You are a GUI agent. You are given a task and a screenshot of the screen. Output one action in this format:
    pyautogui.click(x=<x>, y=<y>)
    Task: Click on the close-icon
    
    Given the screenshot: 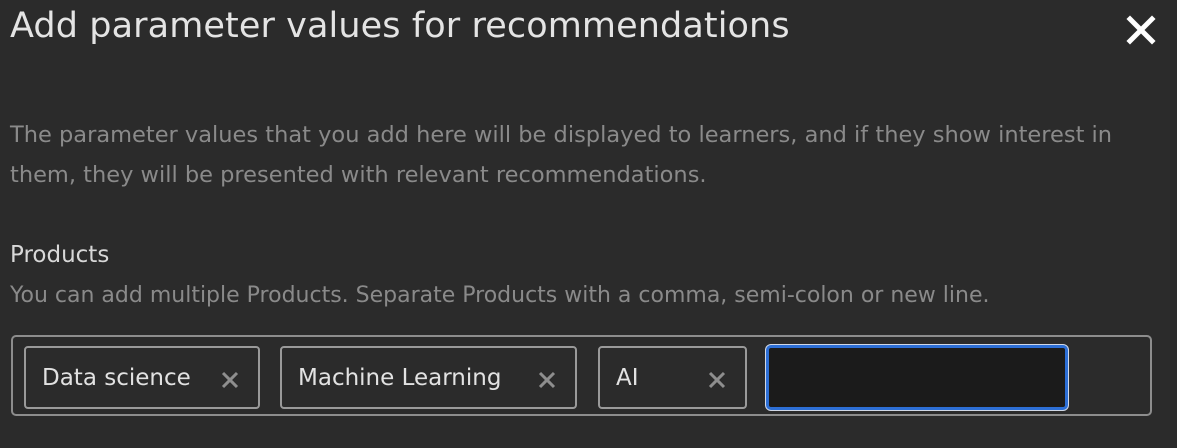 What is the action you would take?
    pyautogui.click(x=1141, y=30)
    